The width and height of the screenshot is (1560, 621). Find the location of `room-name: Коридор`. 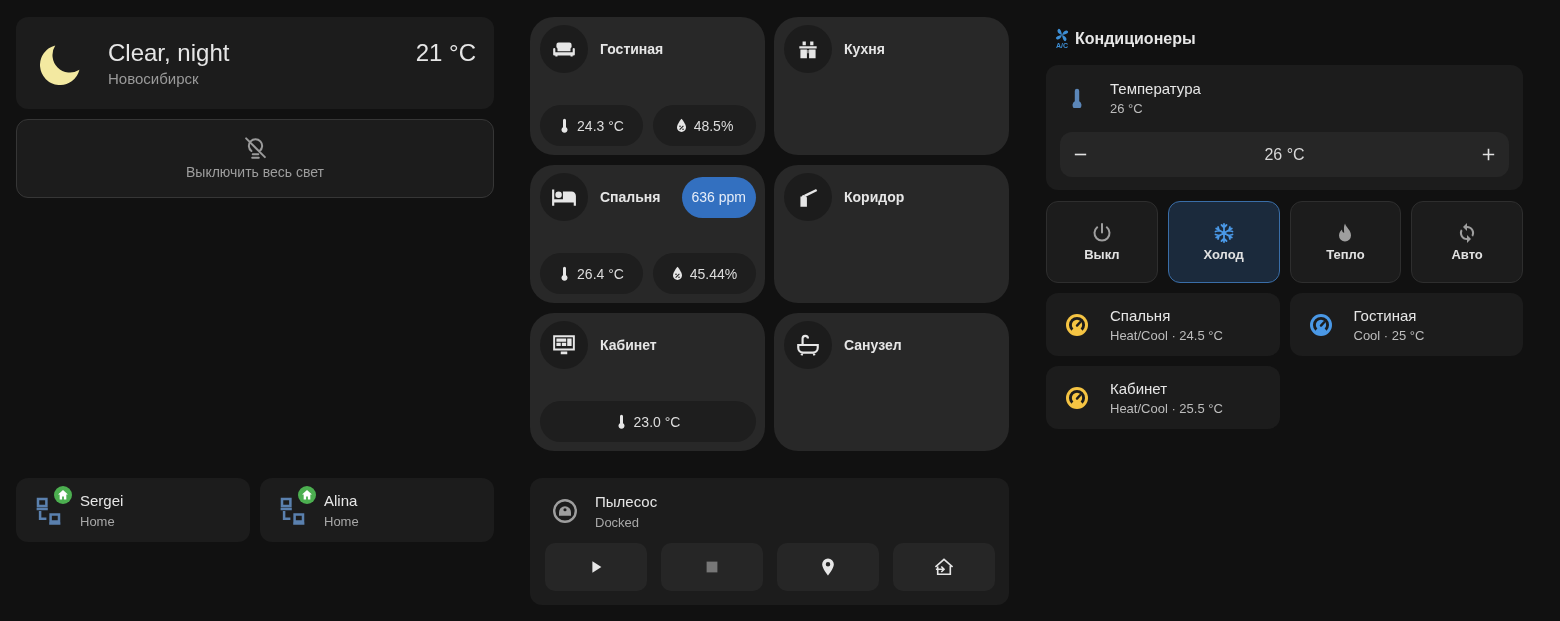

room-name: Коридор is located at coordinates (874, 197).